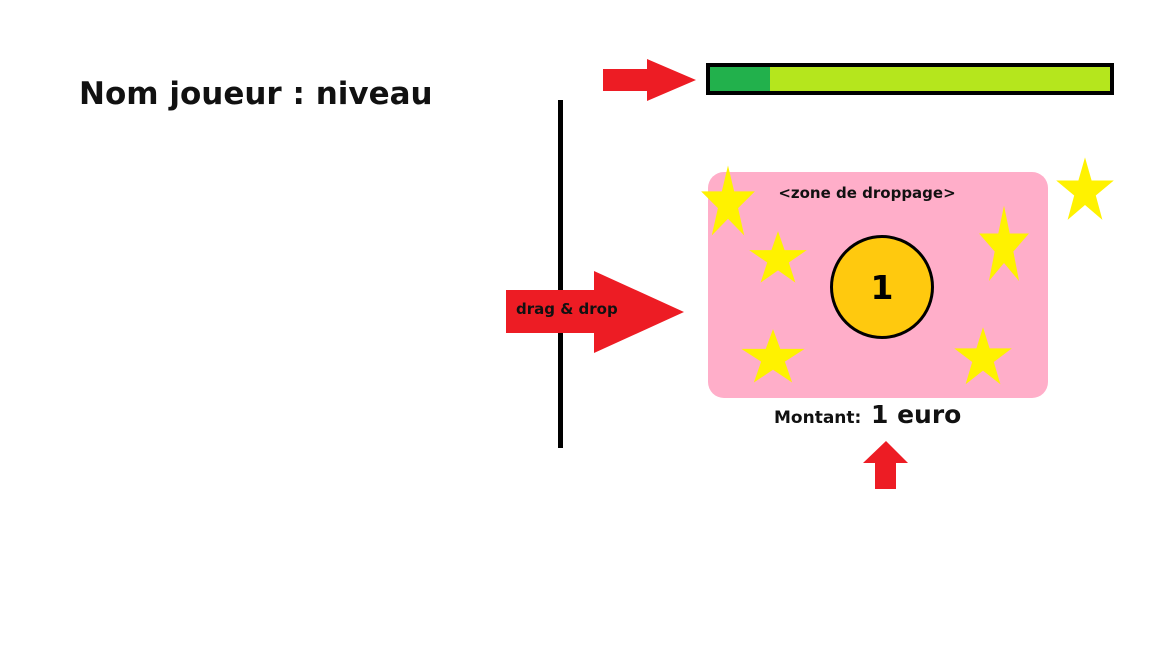  Describe the element at coordinates (916, 414) in the screenshot. I see `amount-value: 1 euro` at that location.